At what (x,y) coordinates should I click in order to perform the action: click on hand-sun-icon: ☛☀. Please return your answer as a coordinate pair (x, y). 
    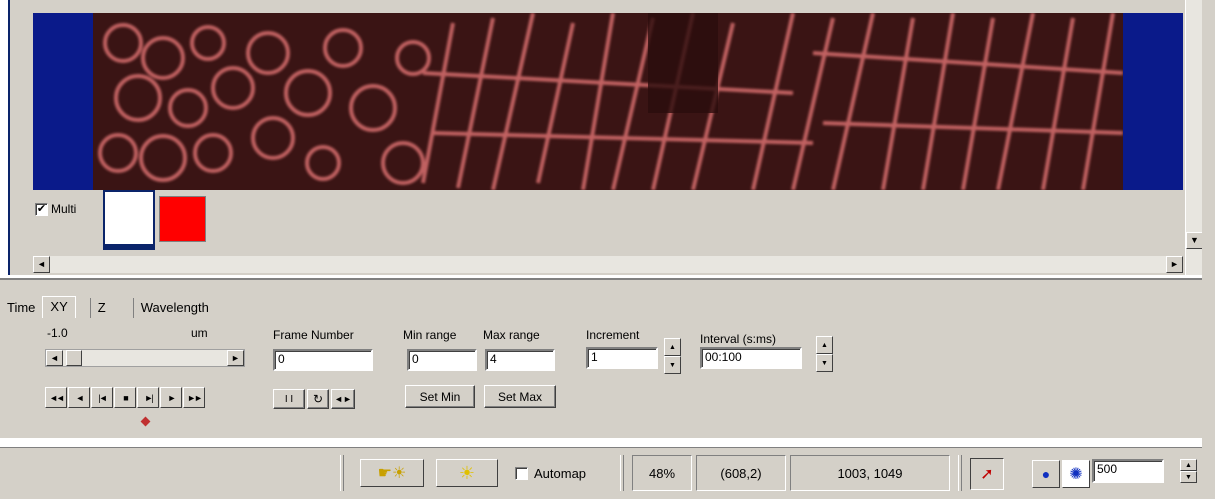
    Looking at the image, I should click on (392, 473).